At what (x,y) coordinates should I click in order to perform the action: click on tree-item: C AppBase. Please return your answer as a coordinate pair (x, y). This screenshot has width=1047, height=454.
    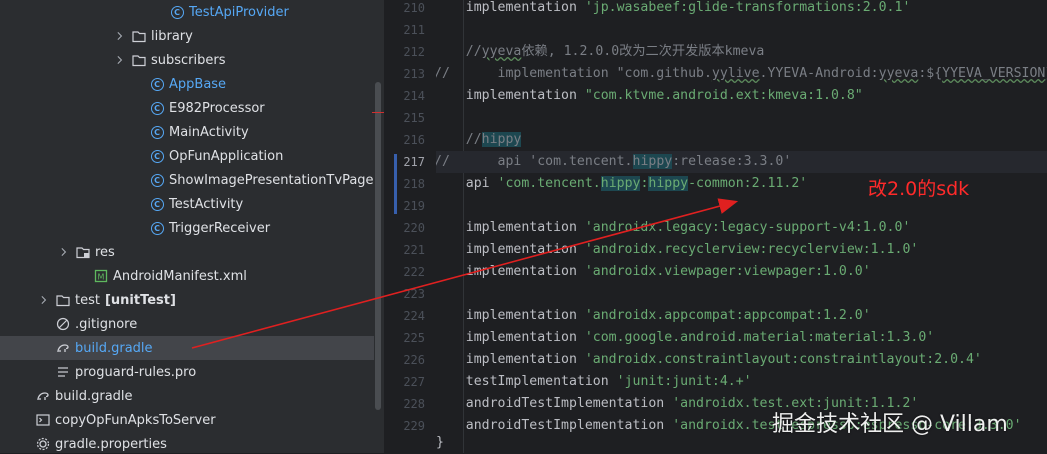
    Looking at the image, I should click on (192, 84).